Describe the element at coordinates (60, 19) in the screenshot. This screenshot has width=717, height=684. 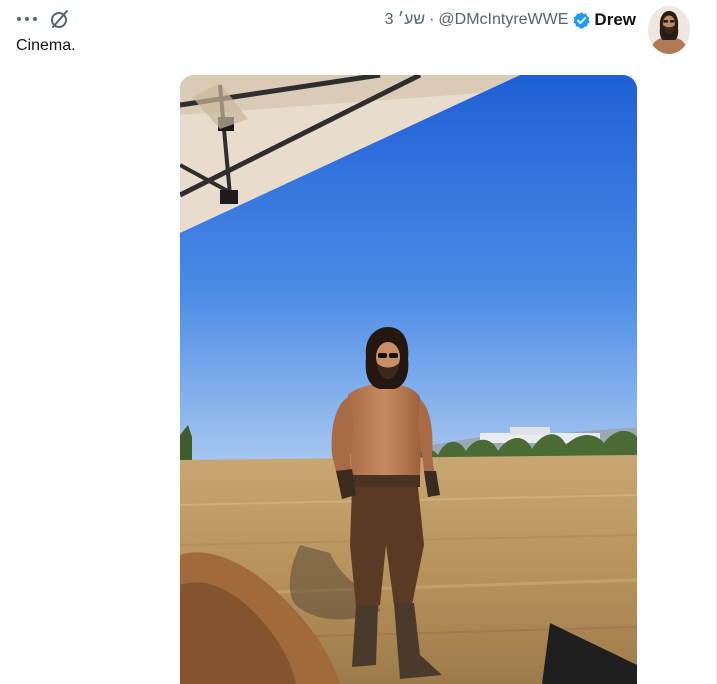
I see `grok-icon` at that location.